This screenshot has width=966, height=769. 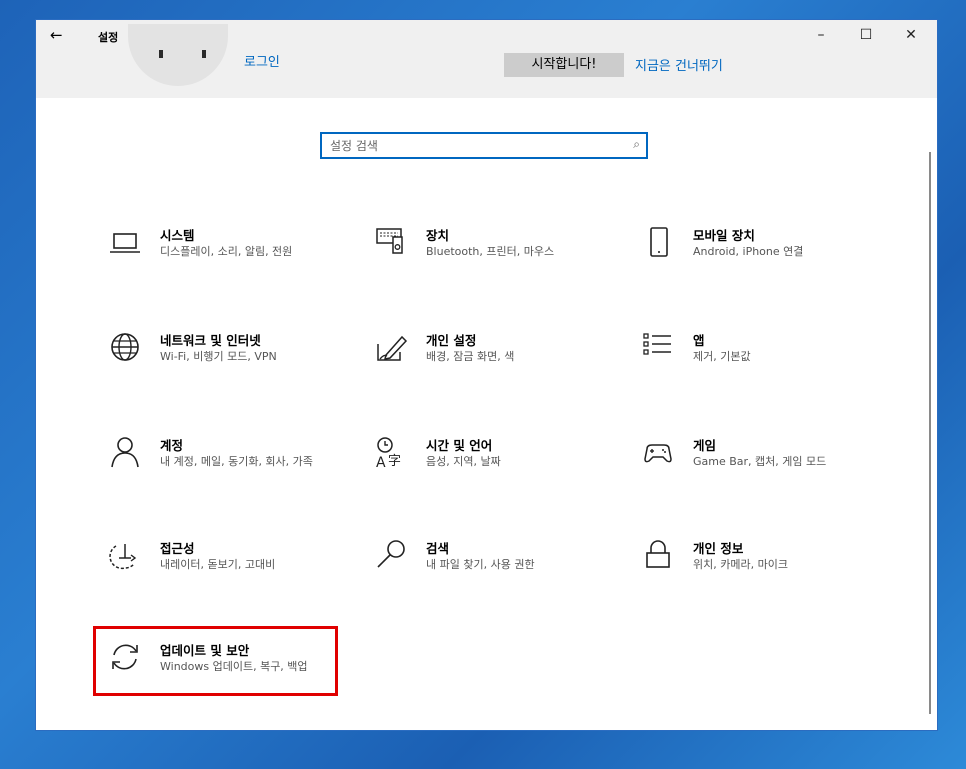 What do you see at coordinates (760, 461) in the screenshot?
I see `tile-subtitle: Game Bar, 캡처, 게임 모드` at bounding box center [760, 461].